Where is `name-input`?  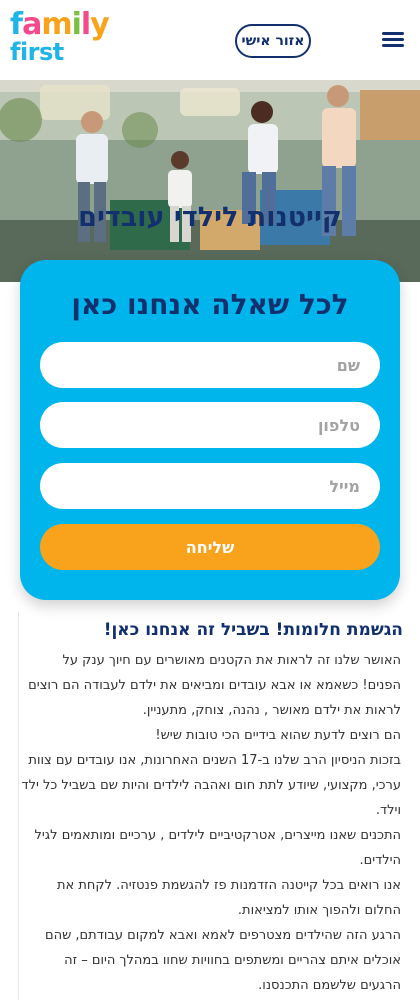
name-input is located at coordinates (210, 365).